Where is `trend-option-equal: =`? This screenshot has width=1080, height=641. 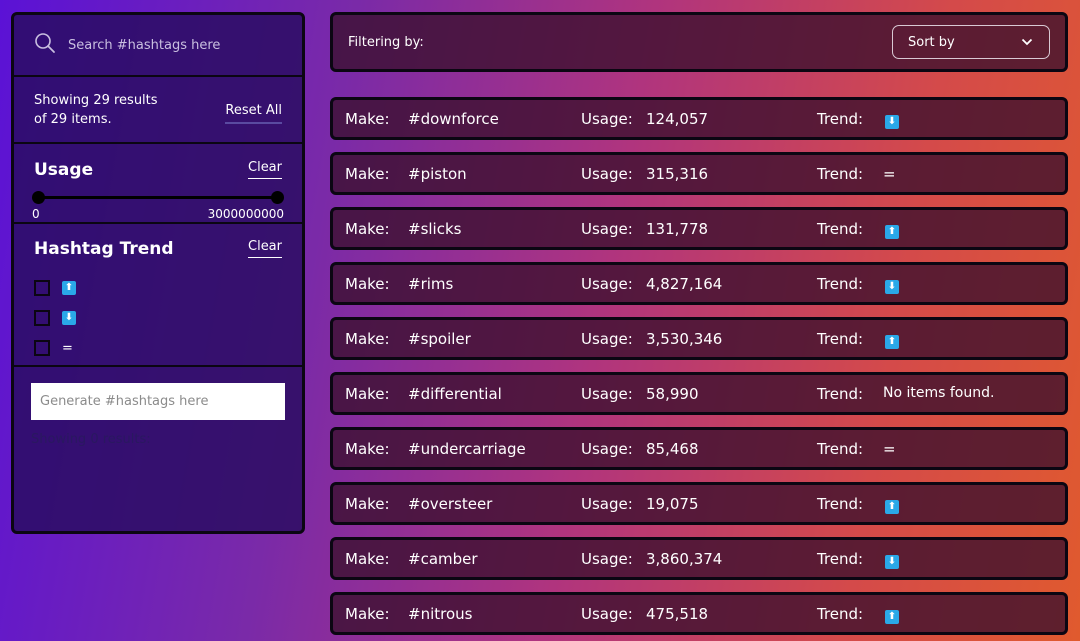
trend-option-equal: = is located at coordinates (158, 348).